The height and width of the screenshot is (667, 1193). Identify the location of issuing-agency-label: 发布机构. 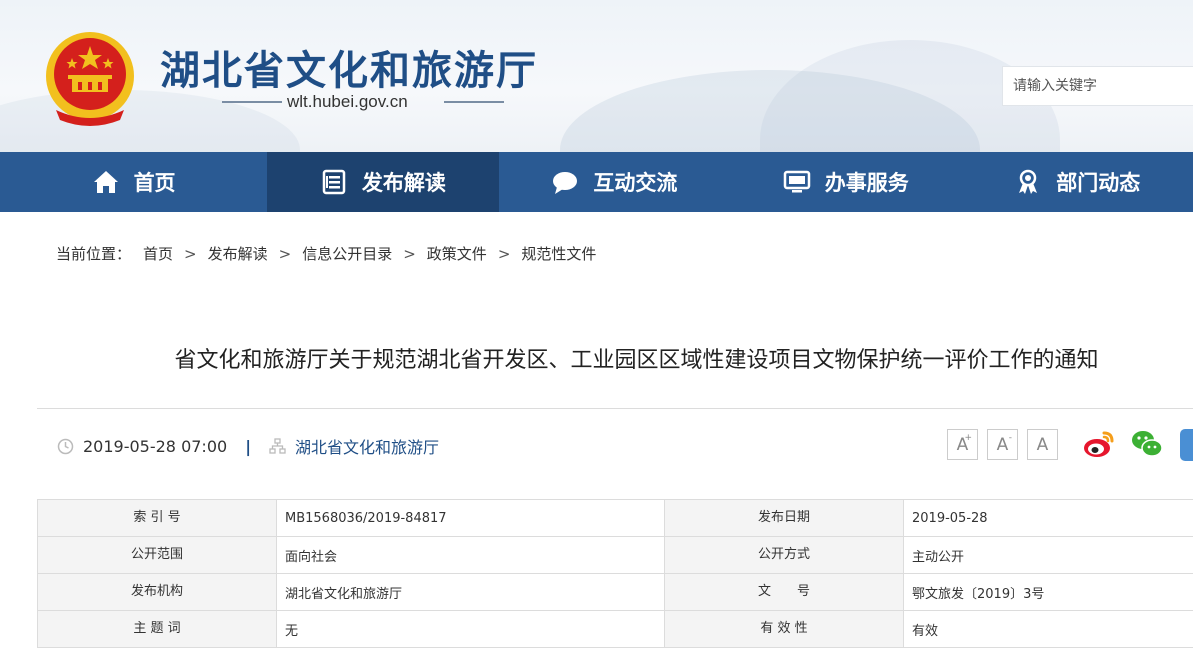
(157, 592).